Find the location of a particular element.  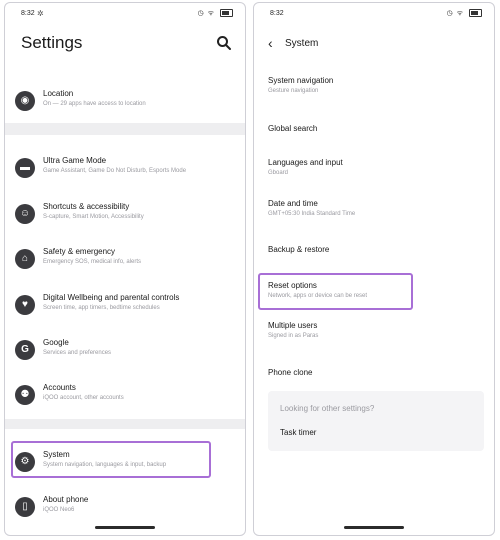

item-title: Ultra Game Mode is located at coordinates (75, 160).